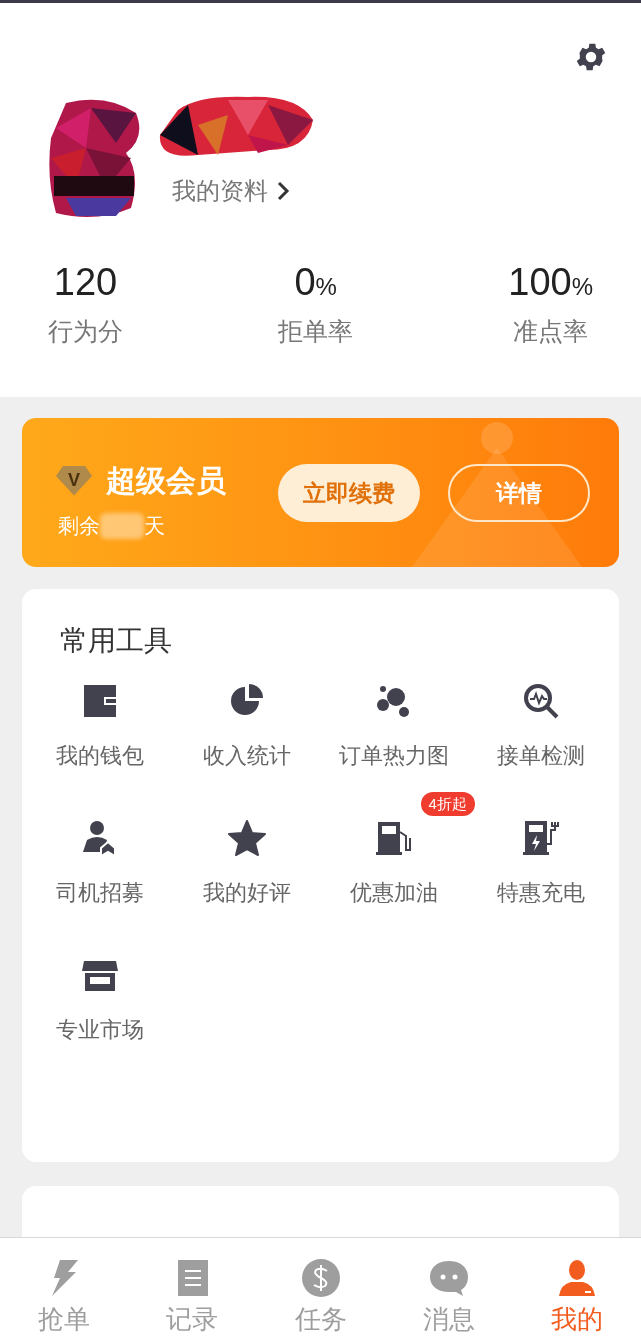 The image size is (641, 1344). I want to click on redaction-blur, so click(122, 525).